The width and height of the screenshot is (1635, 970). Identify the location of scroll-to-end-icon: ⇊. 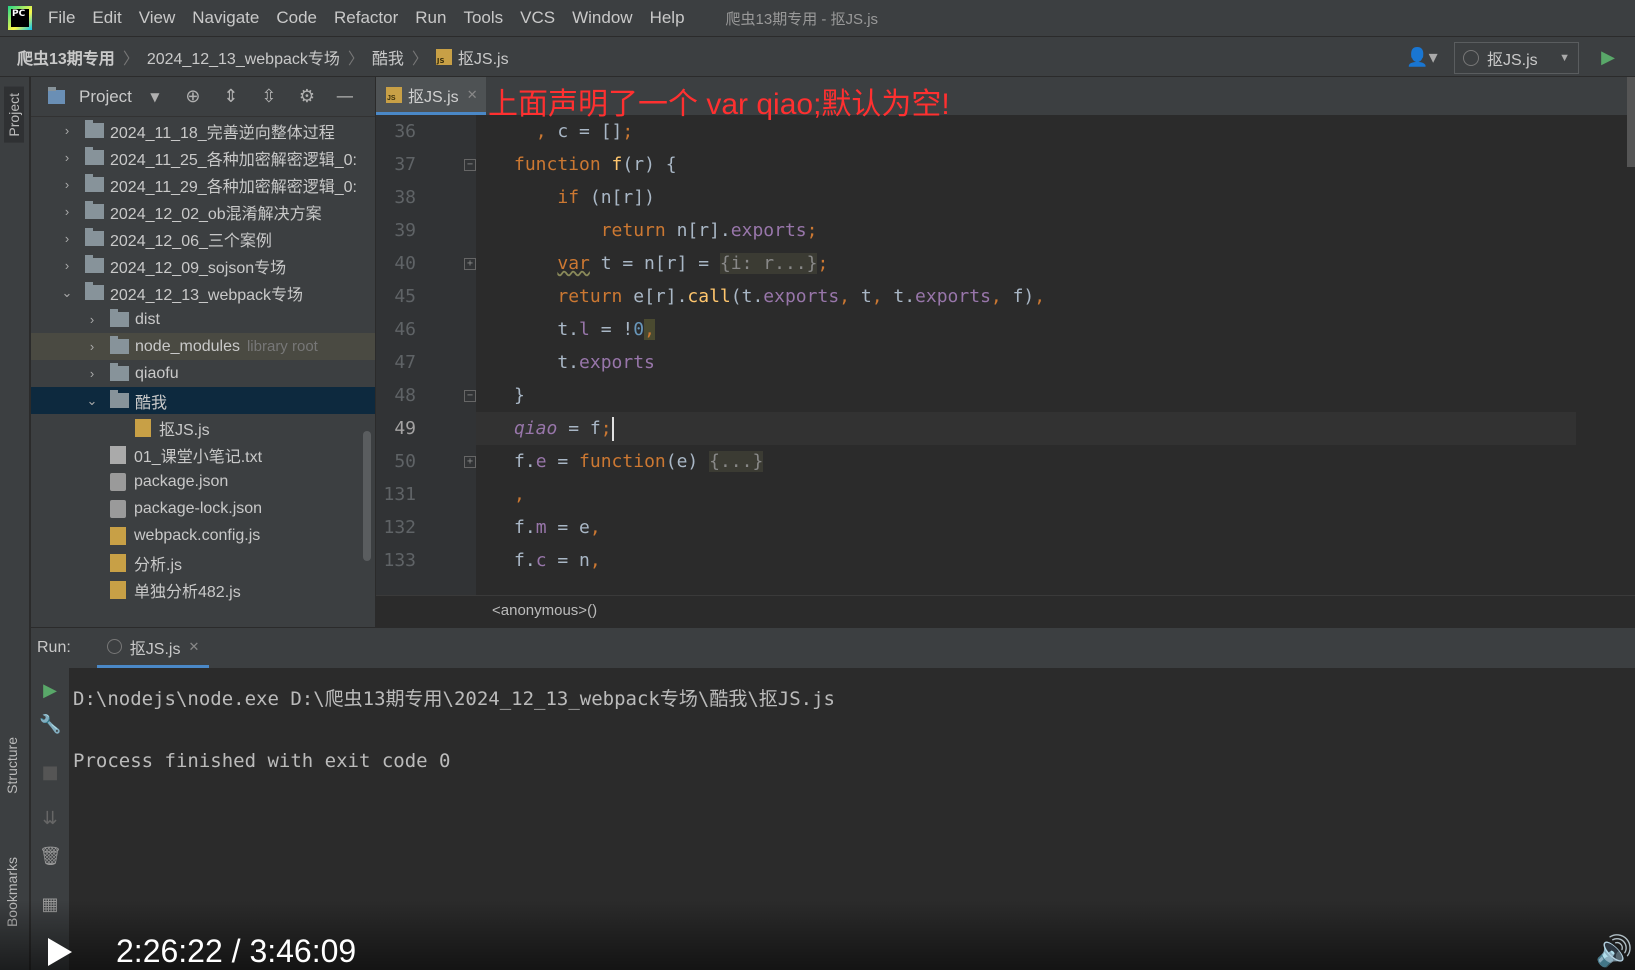
(50, 818).